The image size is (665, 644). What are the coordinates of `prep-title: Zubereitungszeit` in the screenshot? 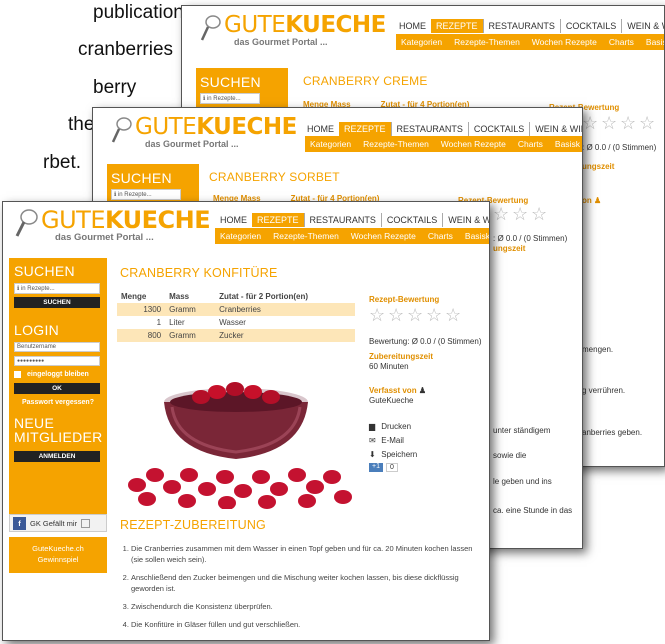 It's located at (401, 356).